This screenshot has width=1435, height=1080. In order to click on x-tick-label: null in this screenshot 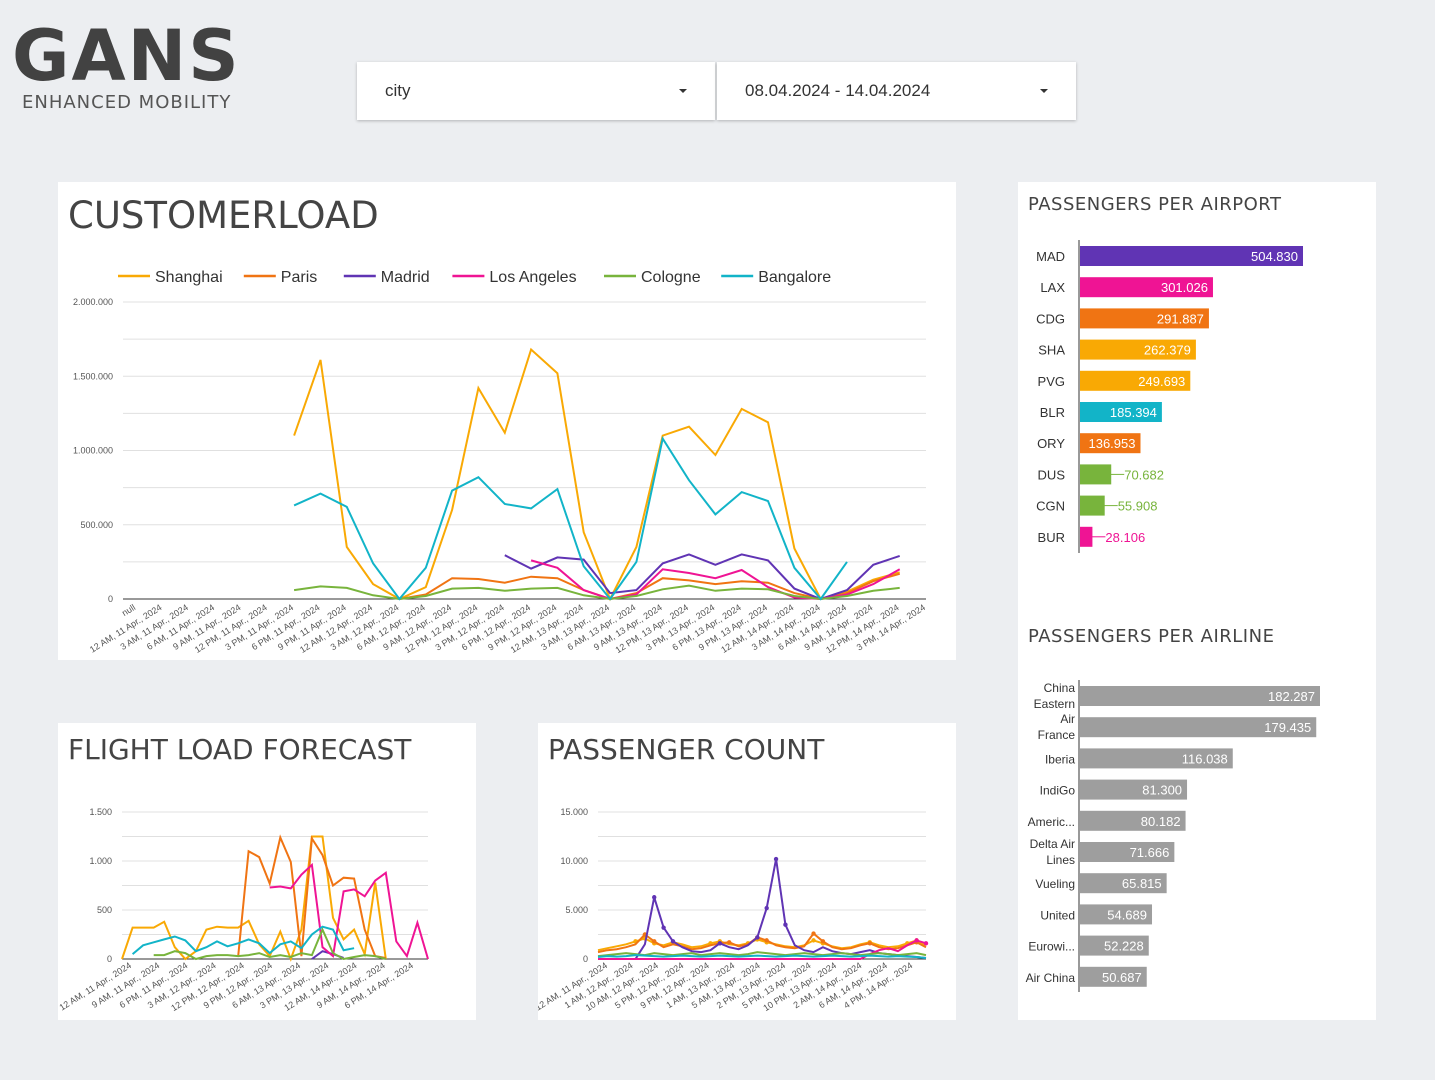, I will do `click(128, 610)`.